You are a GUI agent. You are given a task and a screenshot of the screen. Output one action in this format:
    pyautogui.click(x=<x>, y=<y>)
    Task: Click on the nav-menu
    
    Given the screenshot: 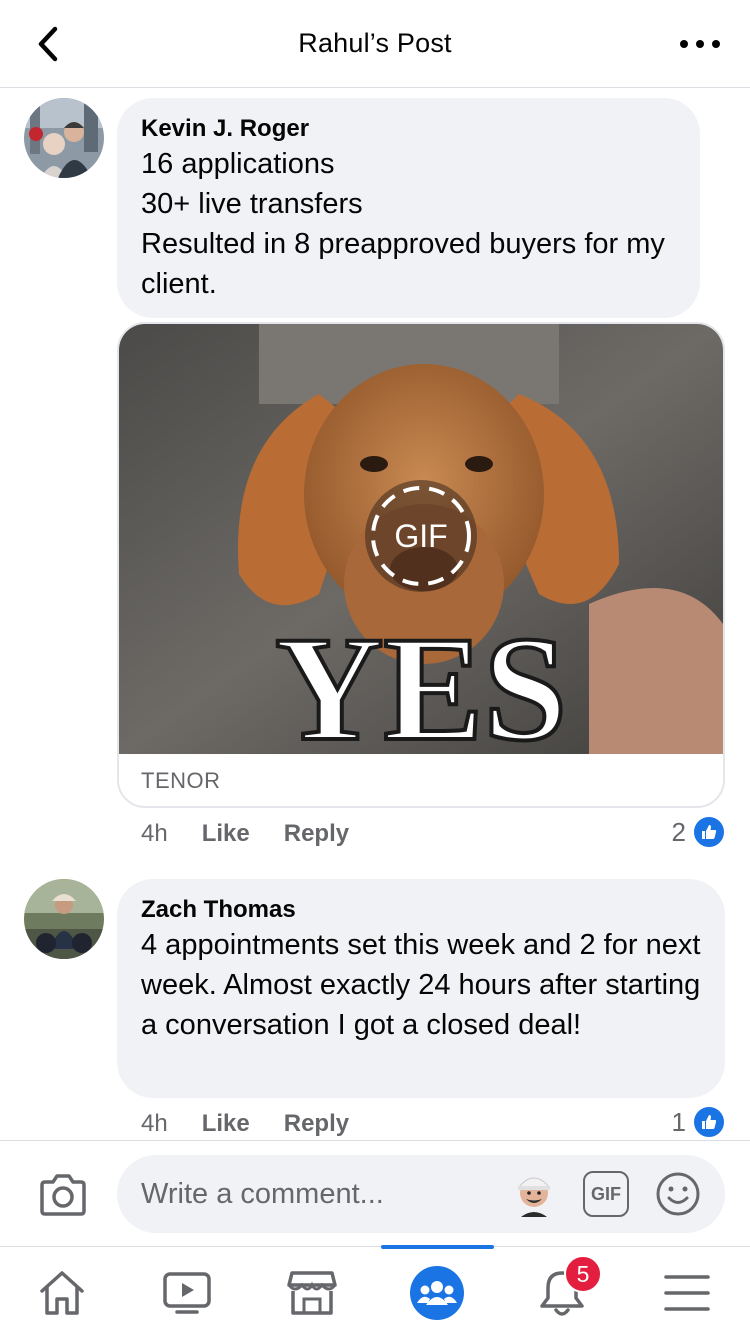 What is the action you would take?
    pyautogui.click(x=687, y=1293)
    